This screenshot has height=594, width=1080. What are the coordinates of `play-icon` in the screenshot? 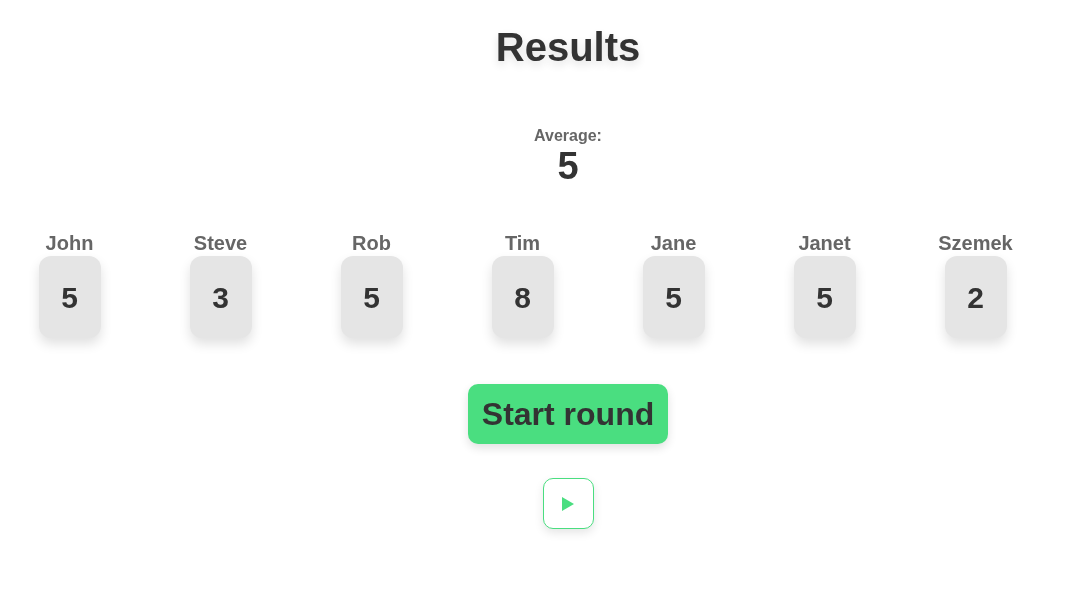 It's located at (568, 503).